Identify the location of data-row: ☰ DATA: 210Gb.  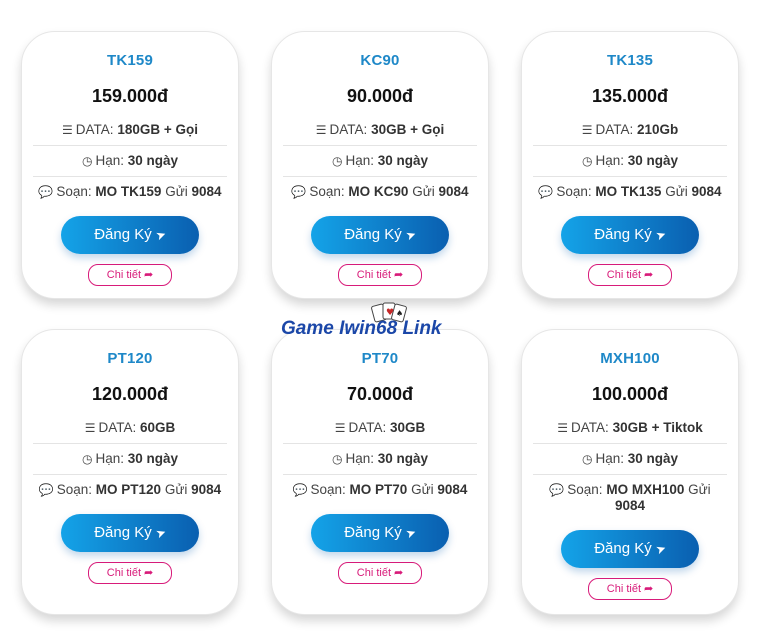
(630, 130).